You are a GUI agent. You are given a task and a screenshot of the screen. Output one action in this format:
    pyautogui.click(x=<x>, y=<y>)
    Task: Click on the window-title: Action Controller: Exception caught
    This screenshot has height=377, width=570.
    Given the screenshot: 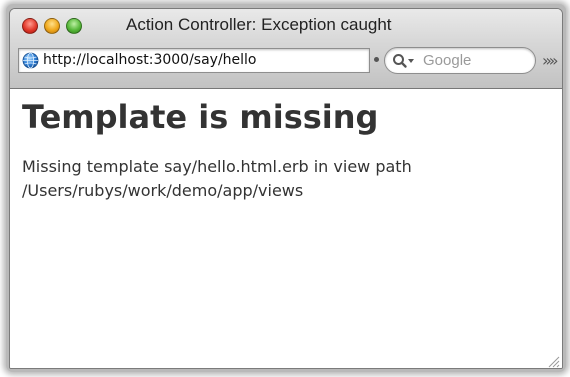 What is the action you would take?
    pyautogui.click(x=259, y=24)
    